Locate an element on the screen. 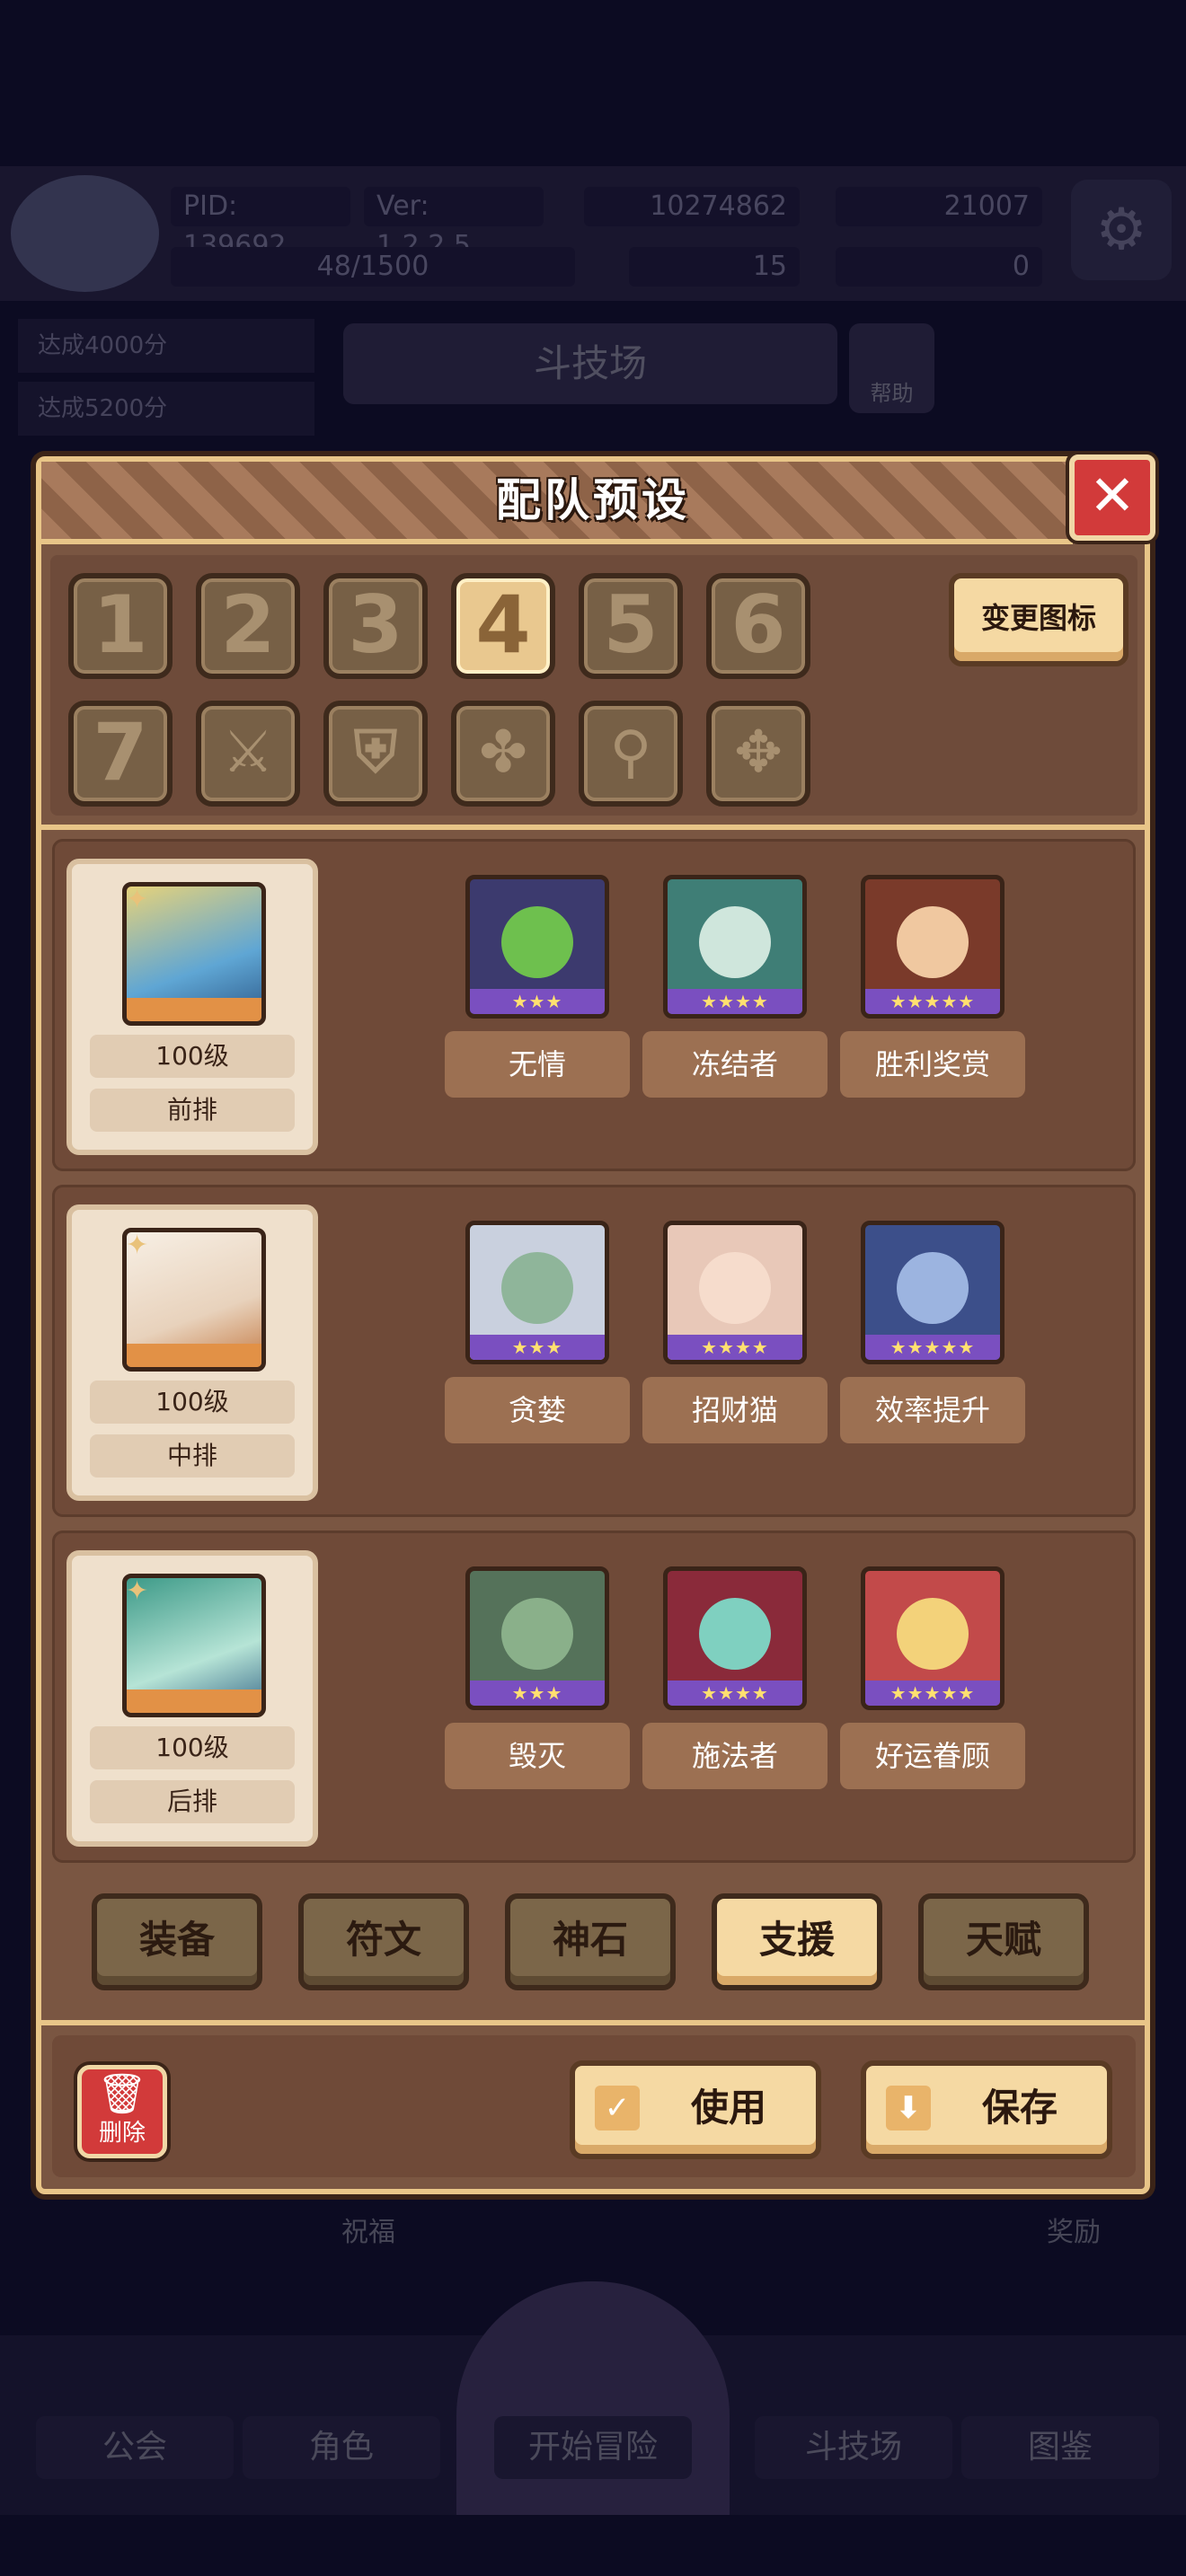  trash-icon: 🗑 is located at coordinates (122, 2094).